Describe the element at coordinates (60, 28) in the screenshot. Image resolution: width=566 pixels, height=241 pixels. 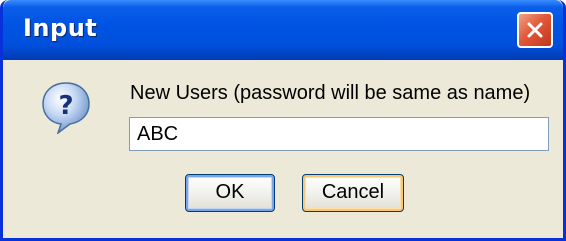
I see `dialog-title: Input` at that location.